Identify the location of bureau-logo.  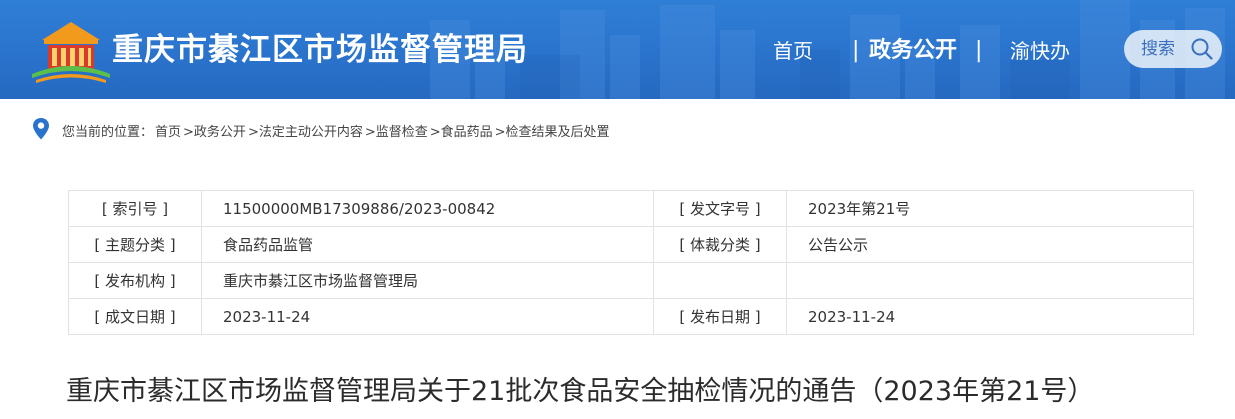
(71, 51).